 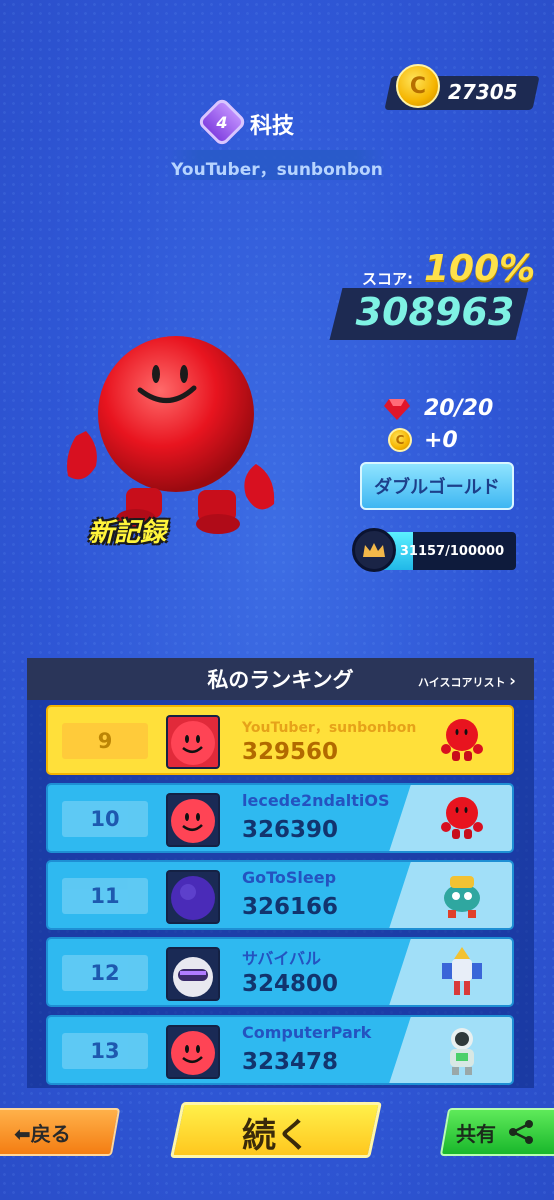 What do you see at coordinates (222, 122) in the screenshot?
I see `level-number: 4` at bounding box center [222, 122].